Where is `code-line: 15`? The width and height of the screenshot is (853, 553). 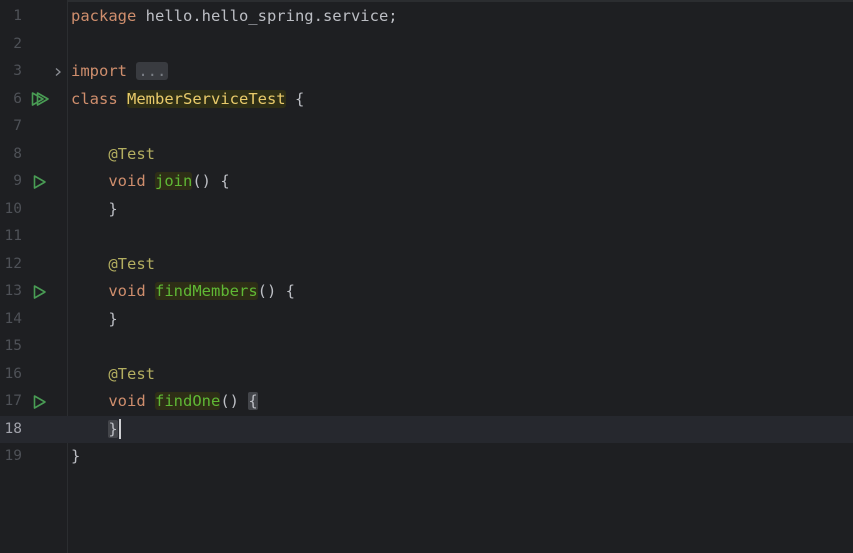
code-line: 15 is located at coordinates (426, 347).